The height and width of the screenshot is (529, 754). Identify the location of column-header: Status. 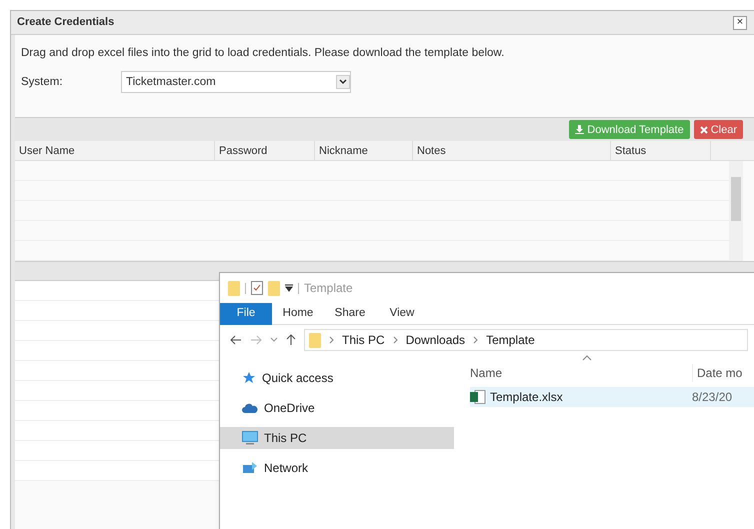
(661, 150).